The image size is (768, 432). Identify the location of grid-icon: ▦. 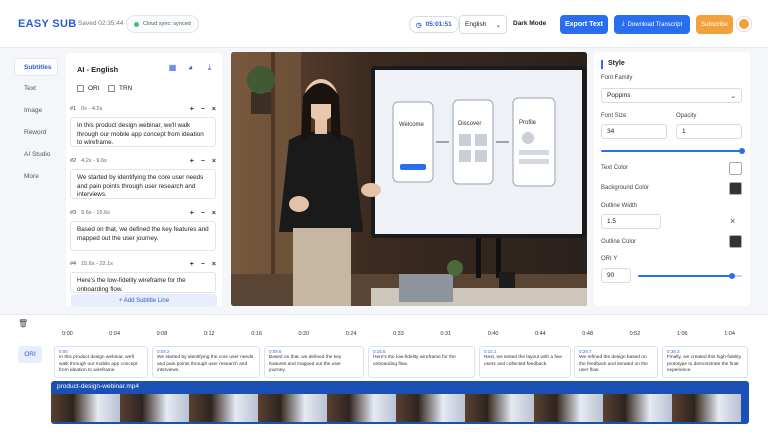
(172, 67).